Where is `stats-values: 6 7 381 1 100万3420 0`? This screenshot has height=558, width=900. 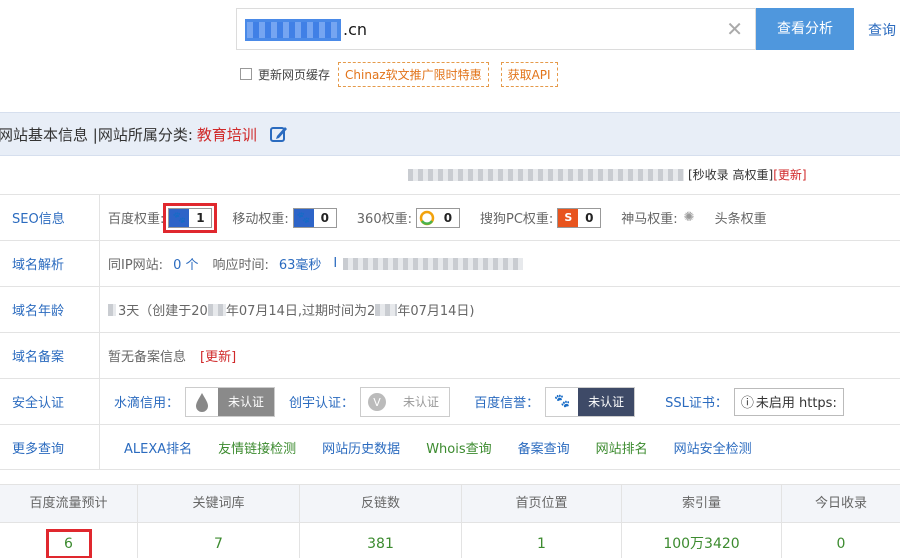
stats-values: 6 7 381 1 100万3420 0 is located at coordinates (450, 540).